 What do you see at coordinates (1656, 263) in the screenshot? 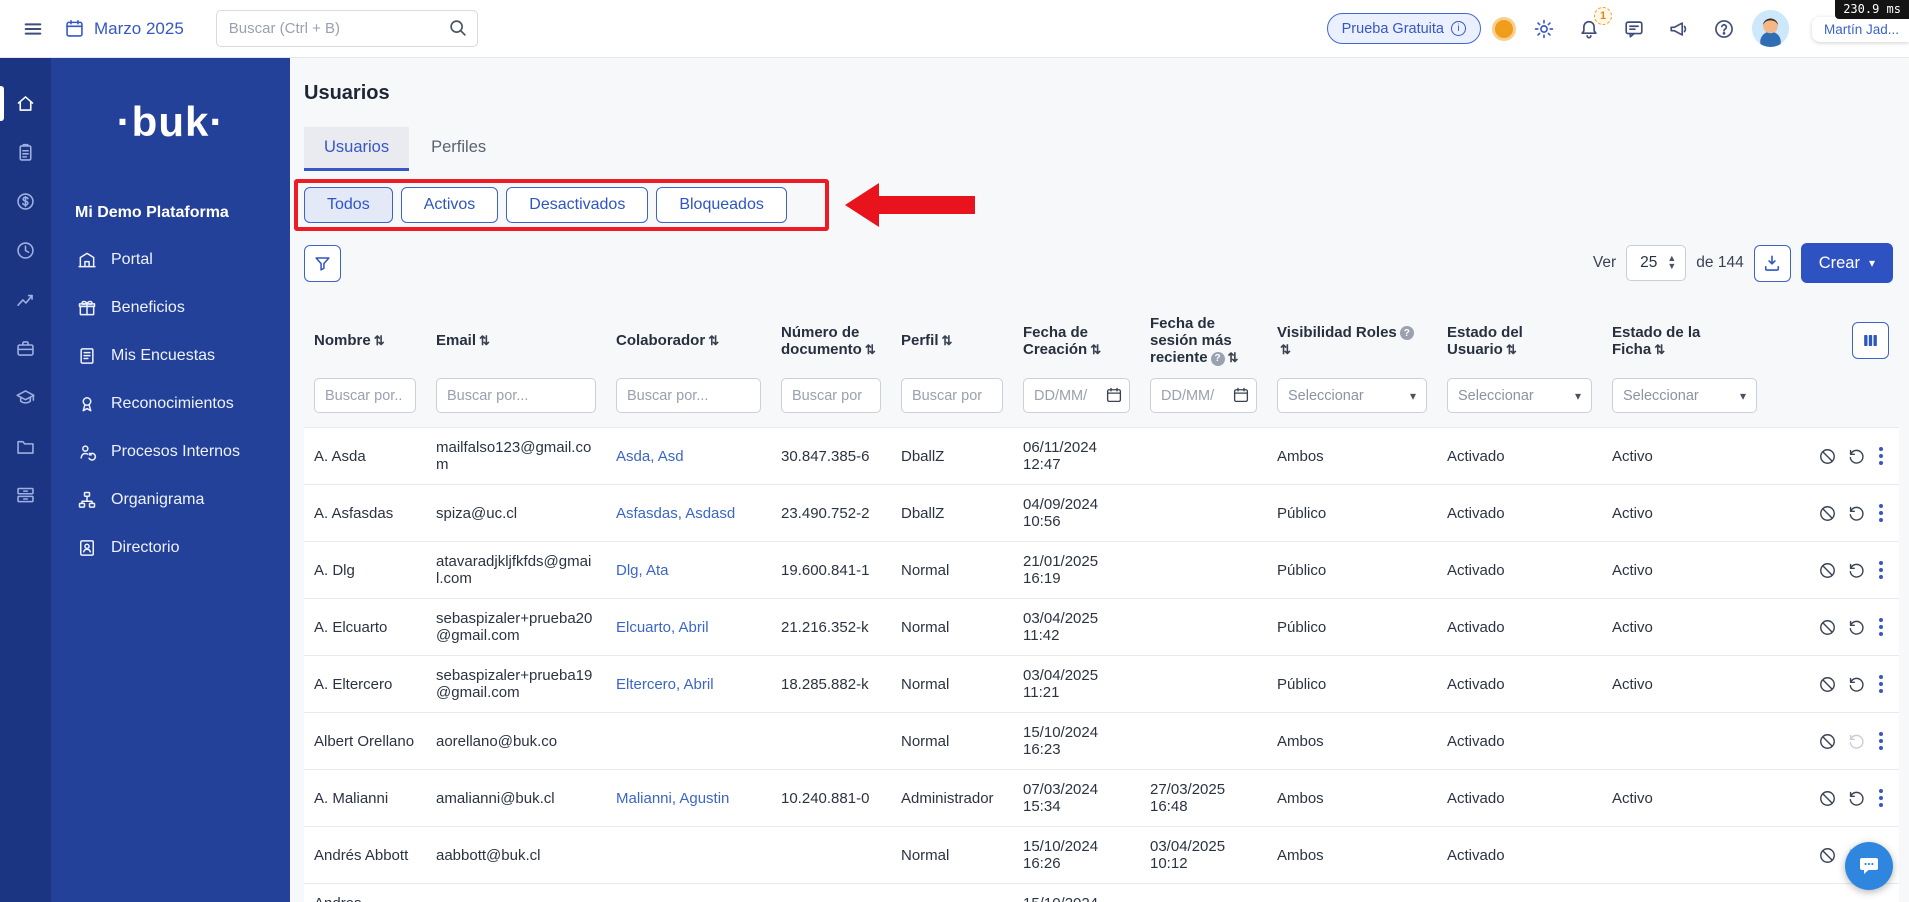
I see `page-size-select: 25 ▲ ▼` at bounding box center [1656, 263].